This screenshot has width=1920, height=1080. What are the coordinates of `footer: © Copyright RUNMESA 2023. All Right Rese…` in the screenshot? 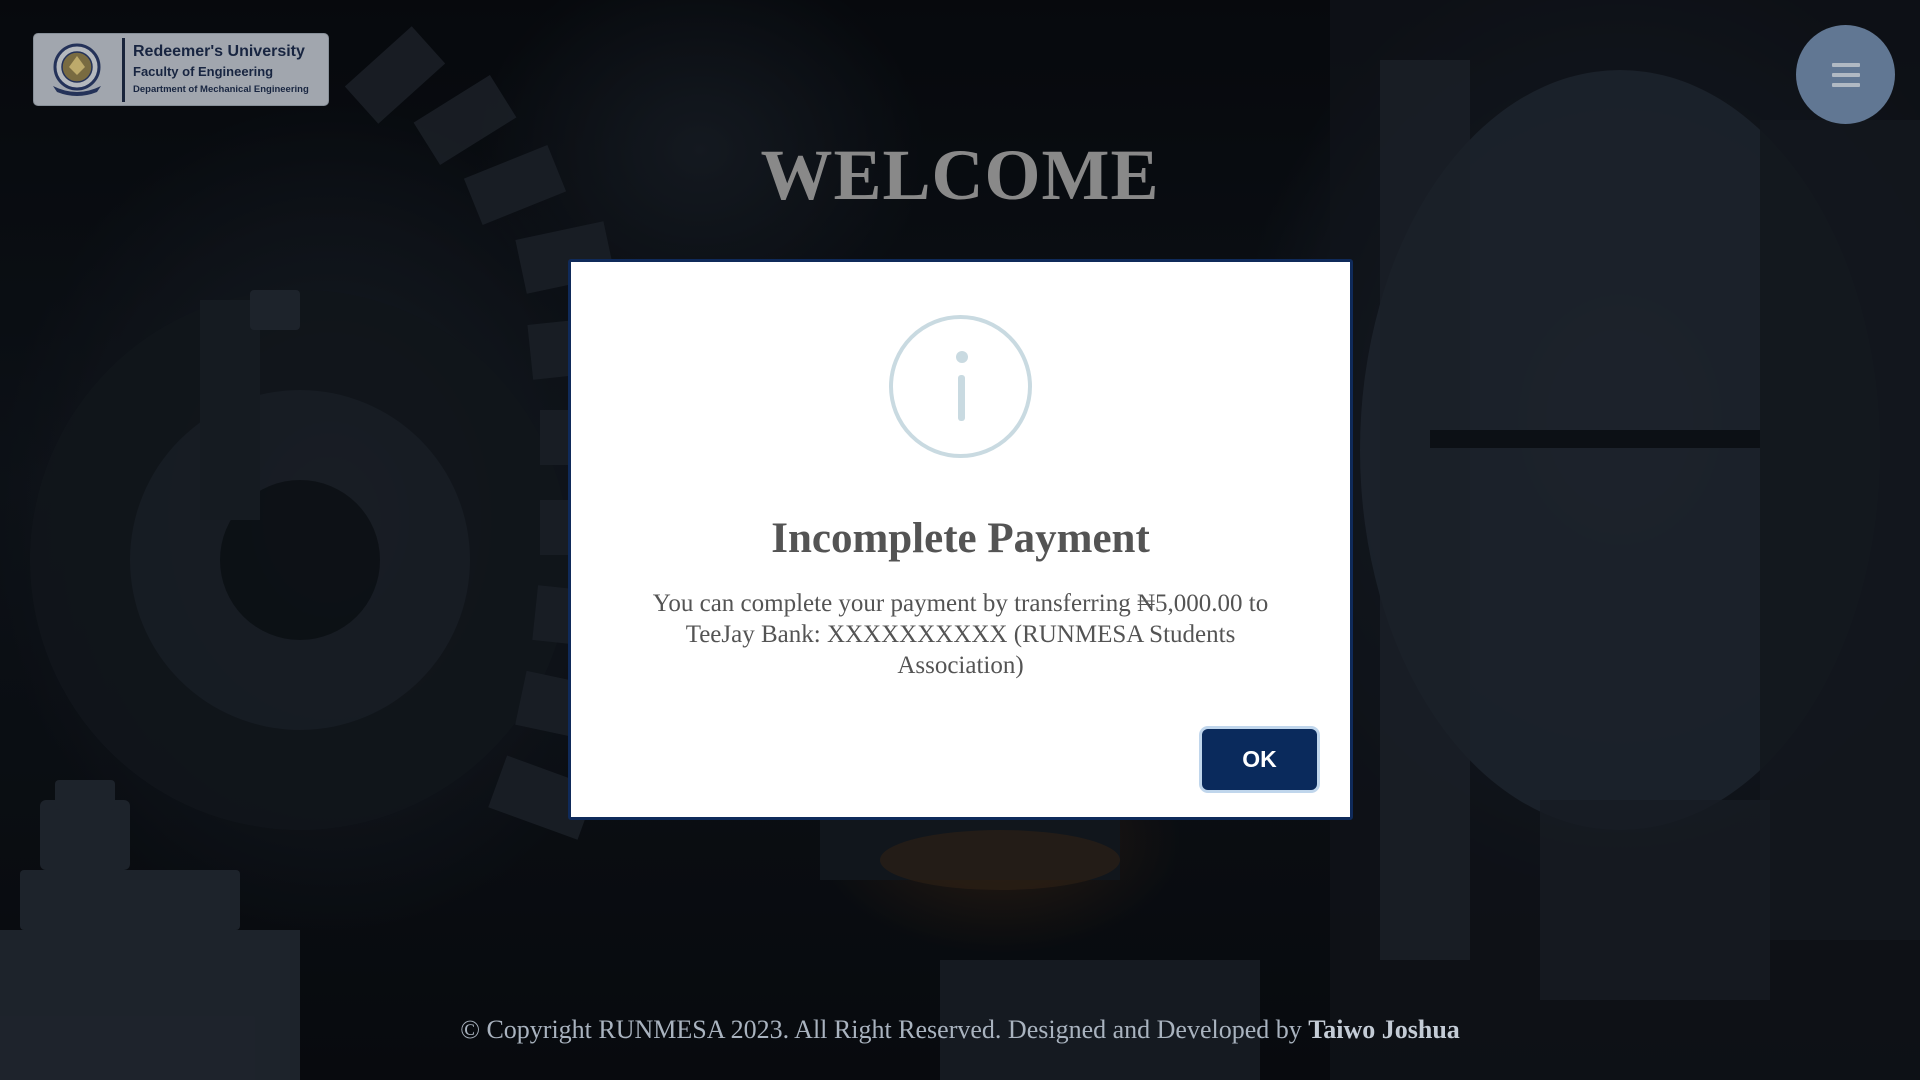 It's located at (960, 1030).